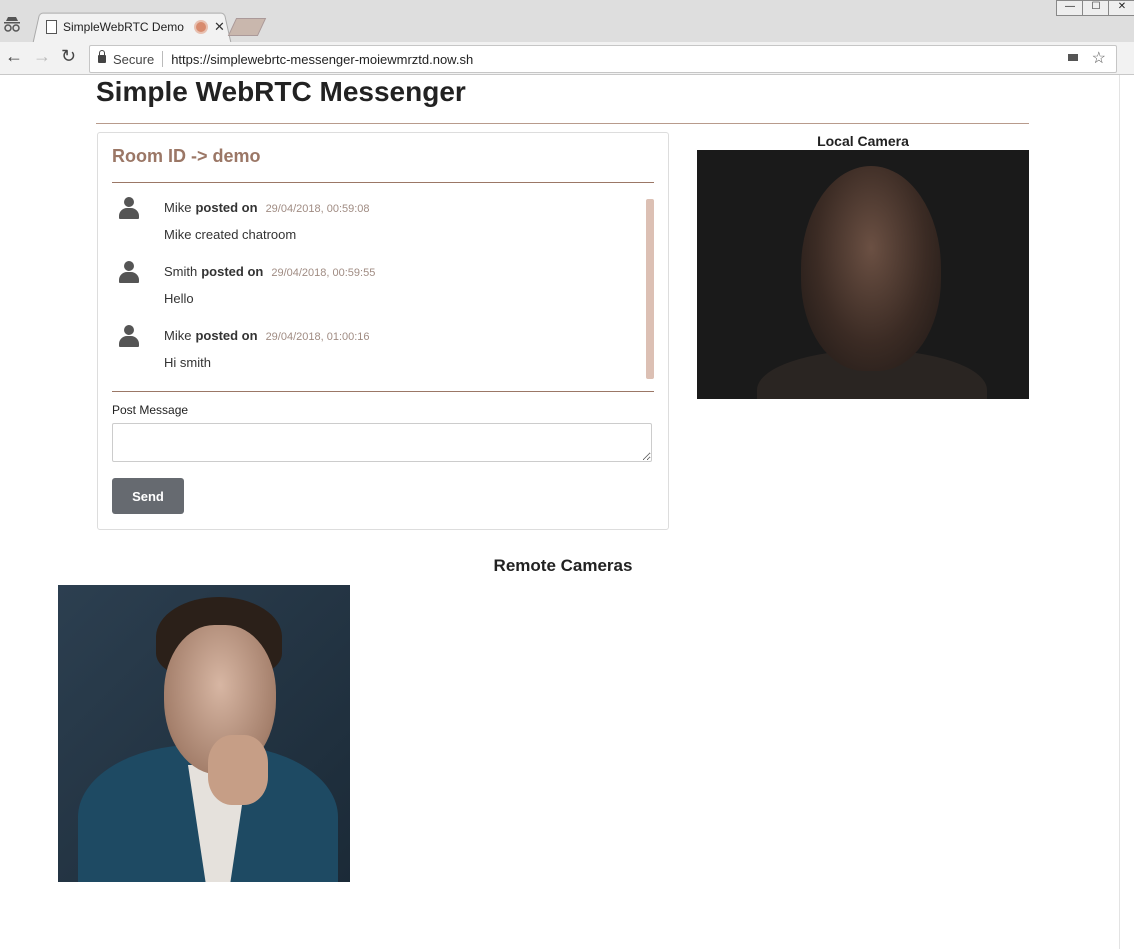 The image size is (1134, 949). Describe the element at coordinates (230, 234) in the screenshot. I see `message-text: Mike created chatroom` at that location.